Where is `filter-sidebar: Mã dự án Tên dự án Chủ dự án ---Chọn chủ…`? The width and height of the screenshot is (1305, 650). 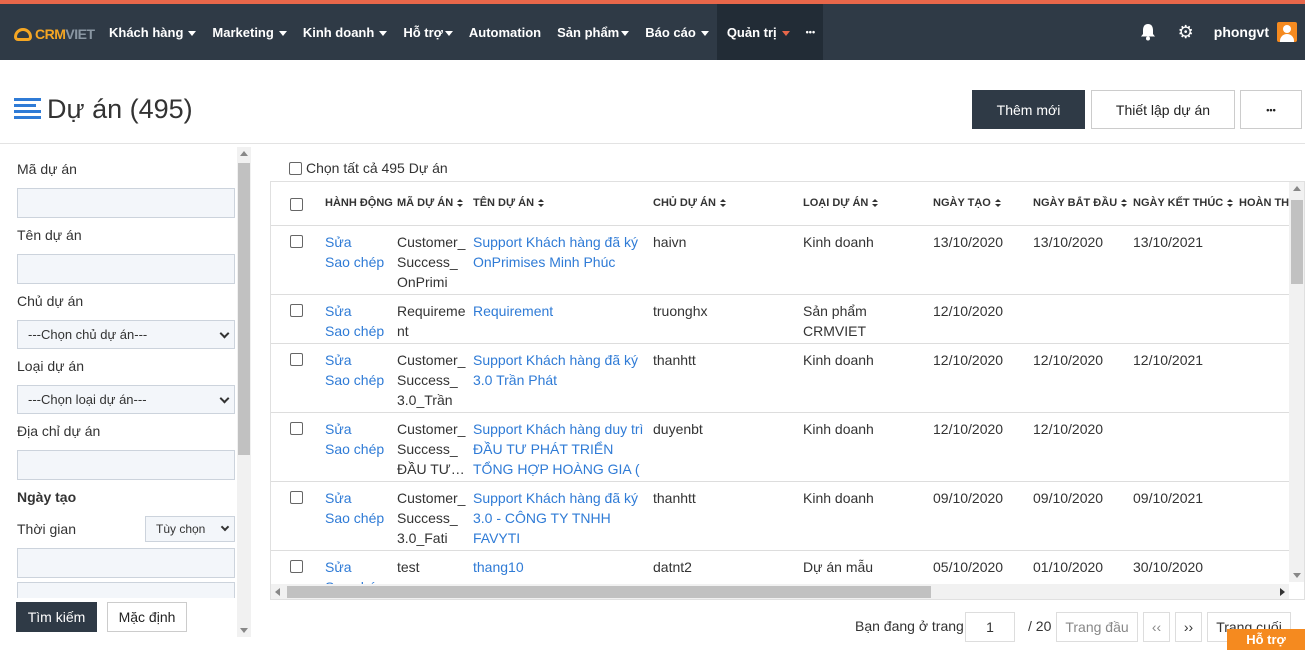 filter-sidebar: Mã dự án Tên dự án Chủ dự án ---Chọn chủ… is located at coordinates (126, 395).